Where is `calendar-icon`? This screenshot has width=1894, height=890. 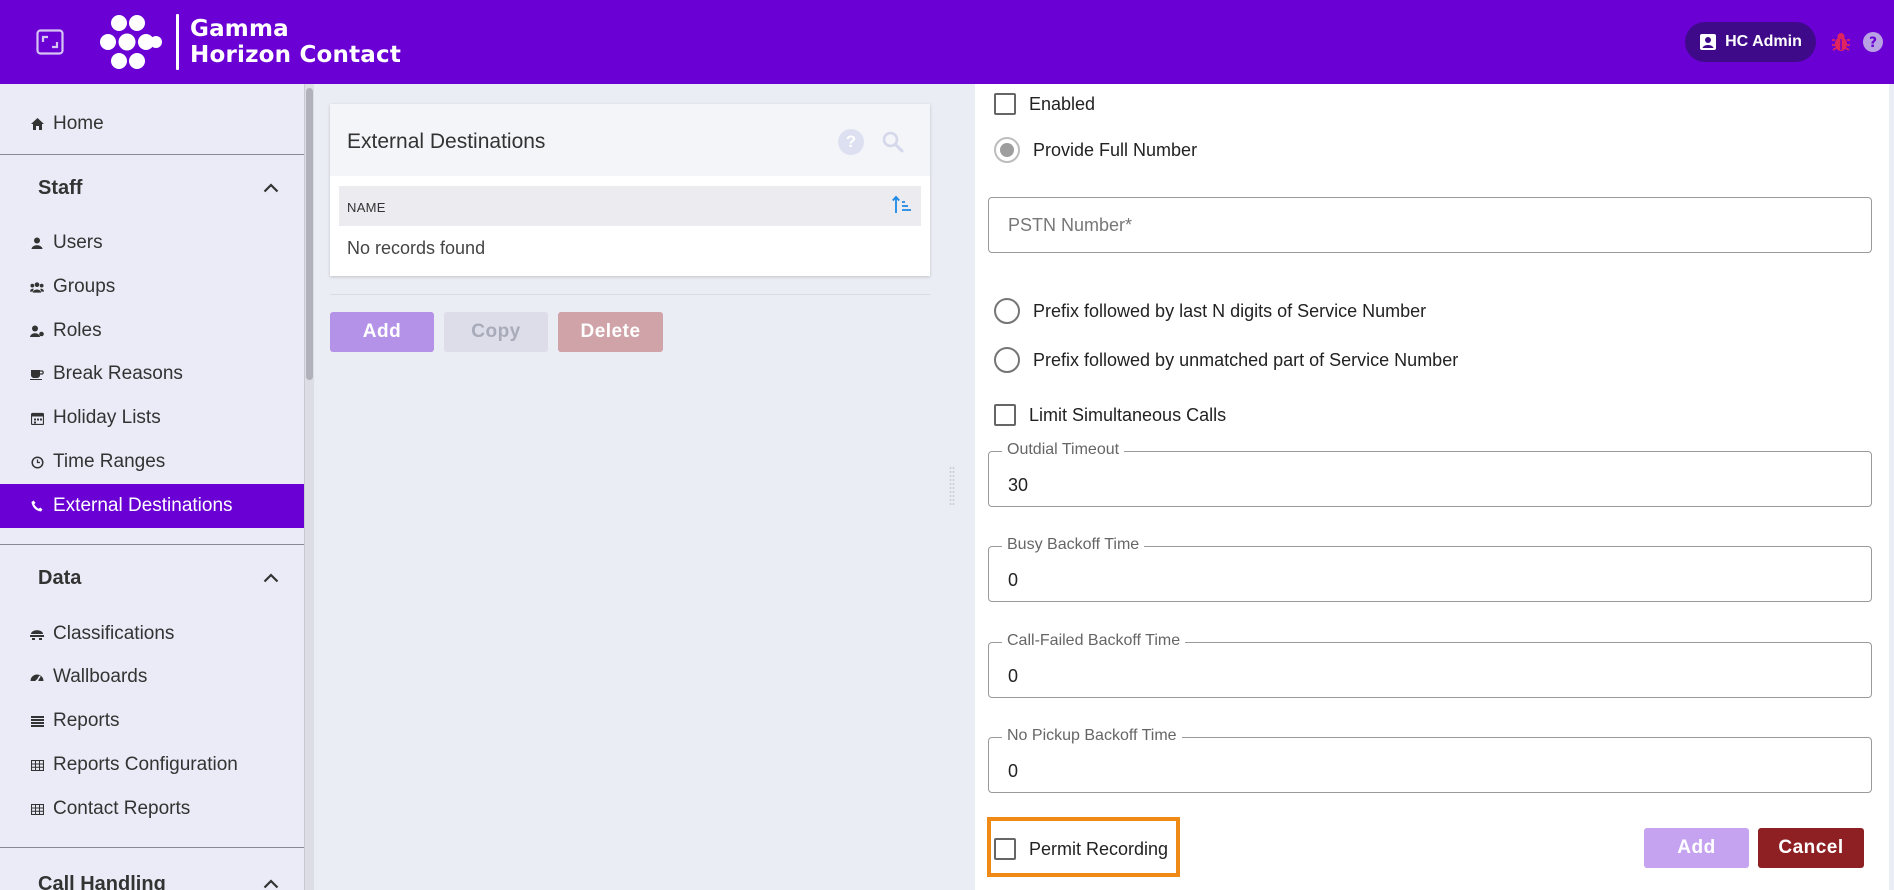
calendar-icon is located at coordinates (37, 418).